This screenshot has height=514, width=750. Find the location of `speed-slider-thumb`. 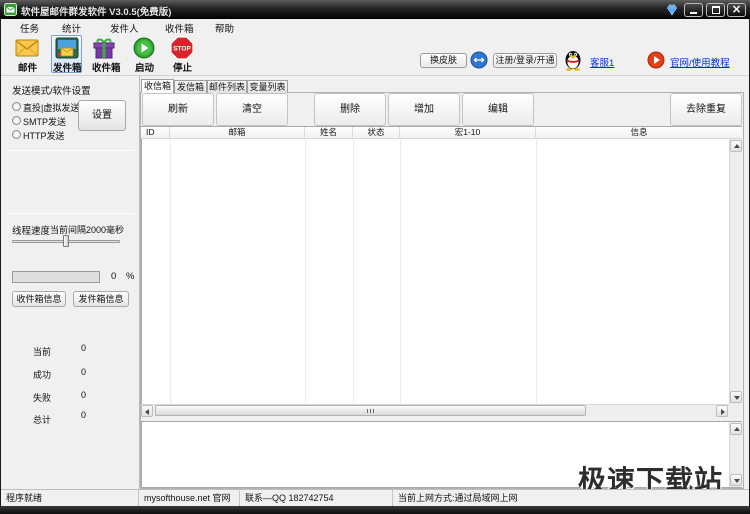

speed-slider-thumb is located at coordinates (66, 241).